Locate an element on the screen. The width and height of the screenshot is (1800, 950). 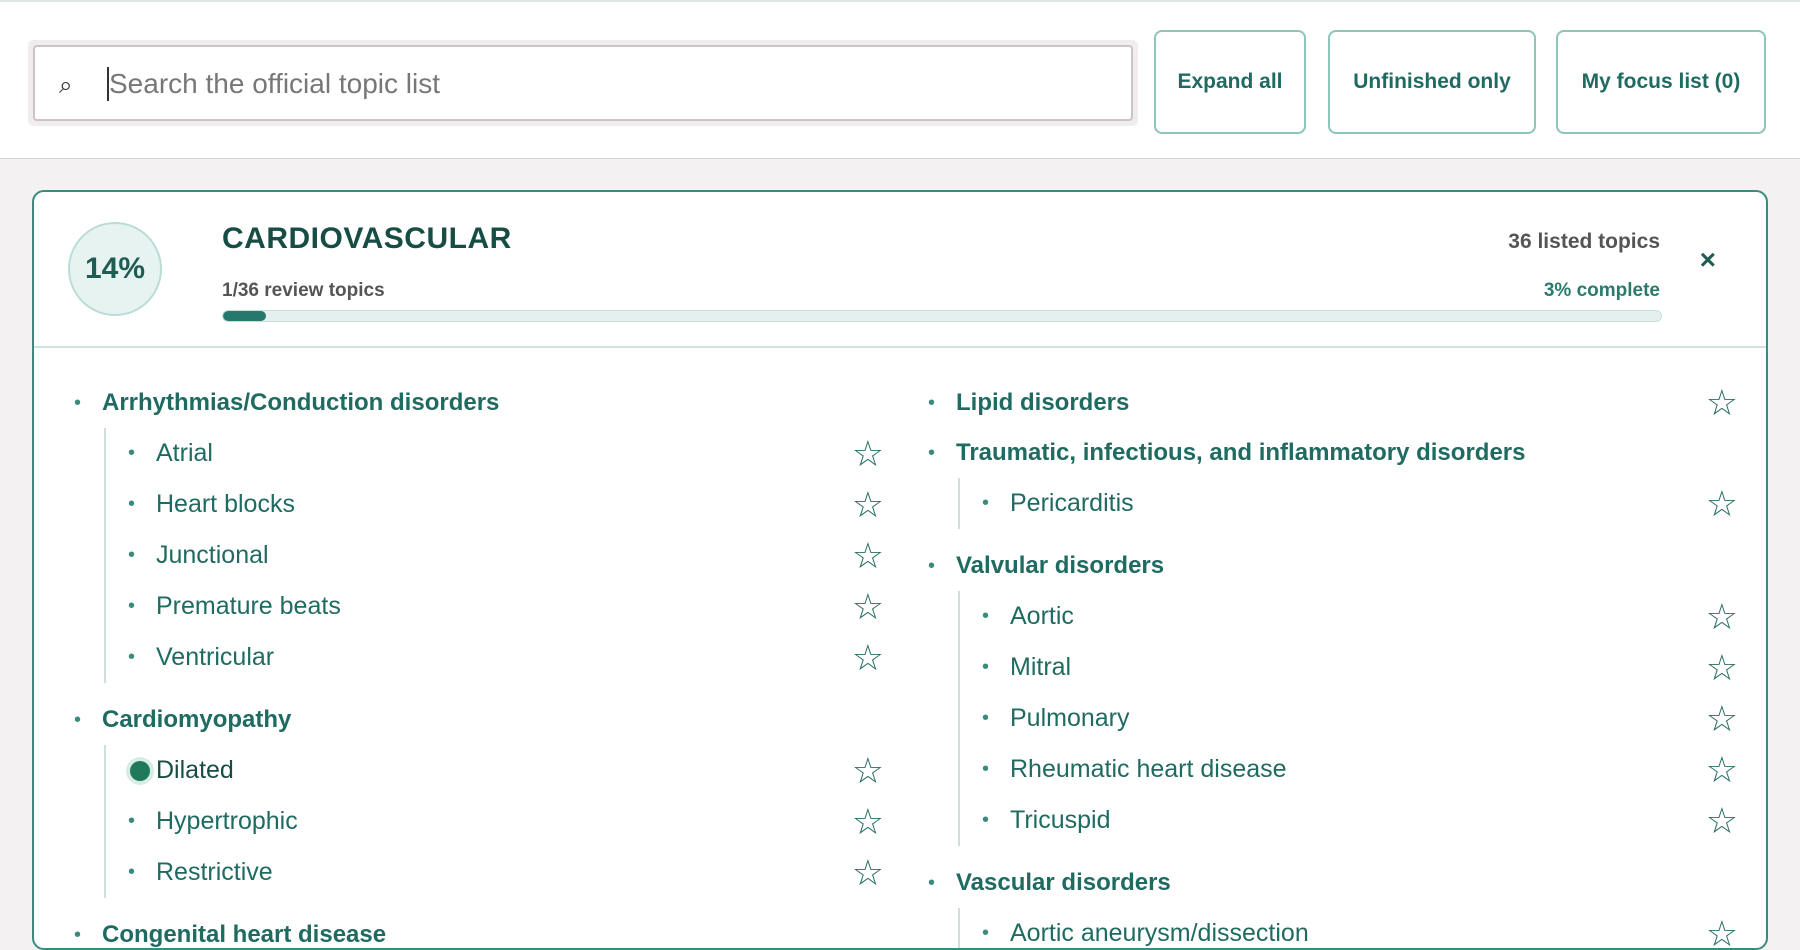
search-box: ⌕ is located at coordinates (583, 83).